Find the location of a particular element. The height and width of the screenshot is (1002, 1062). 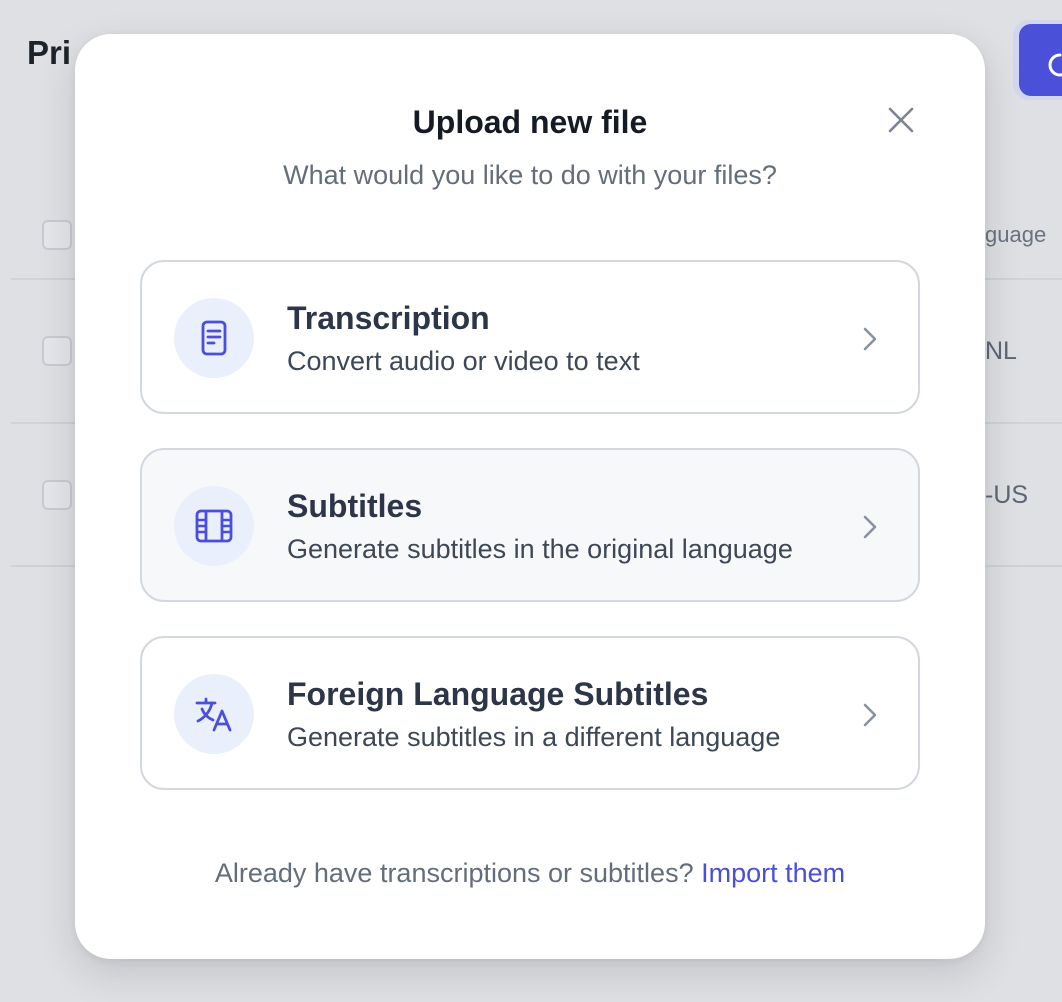

language-column-header: guage is located at coordinates (1016, 234).